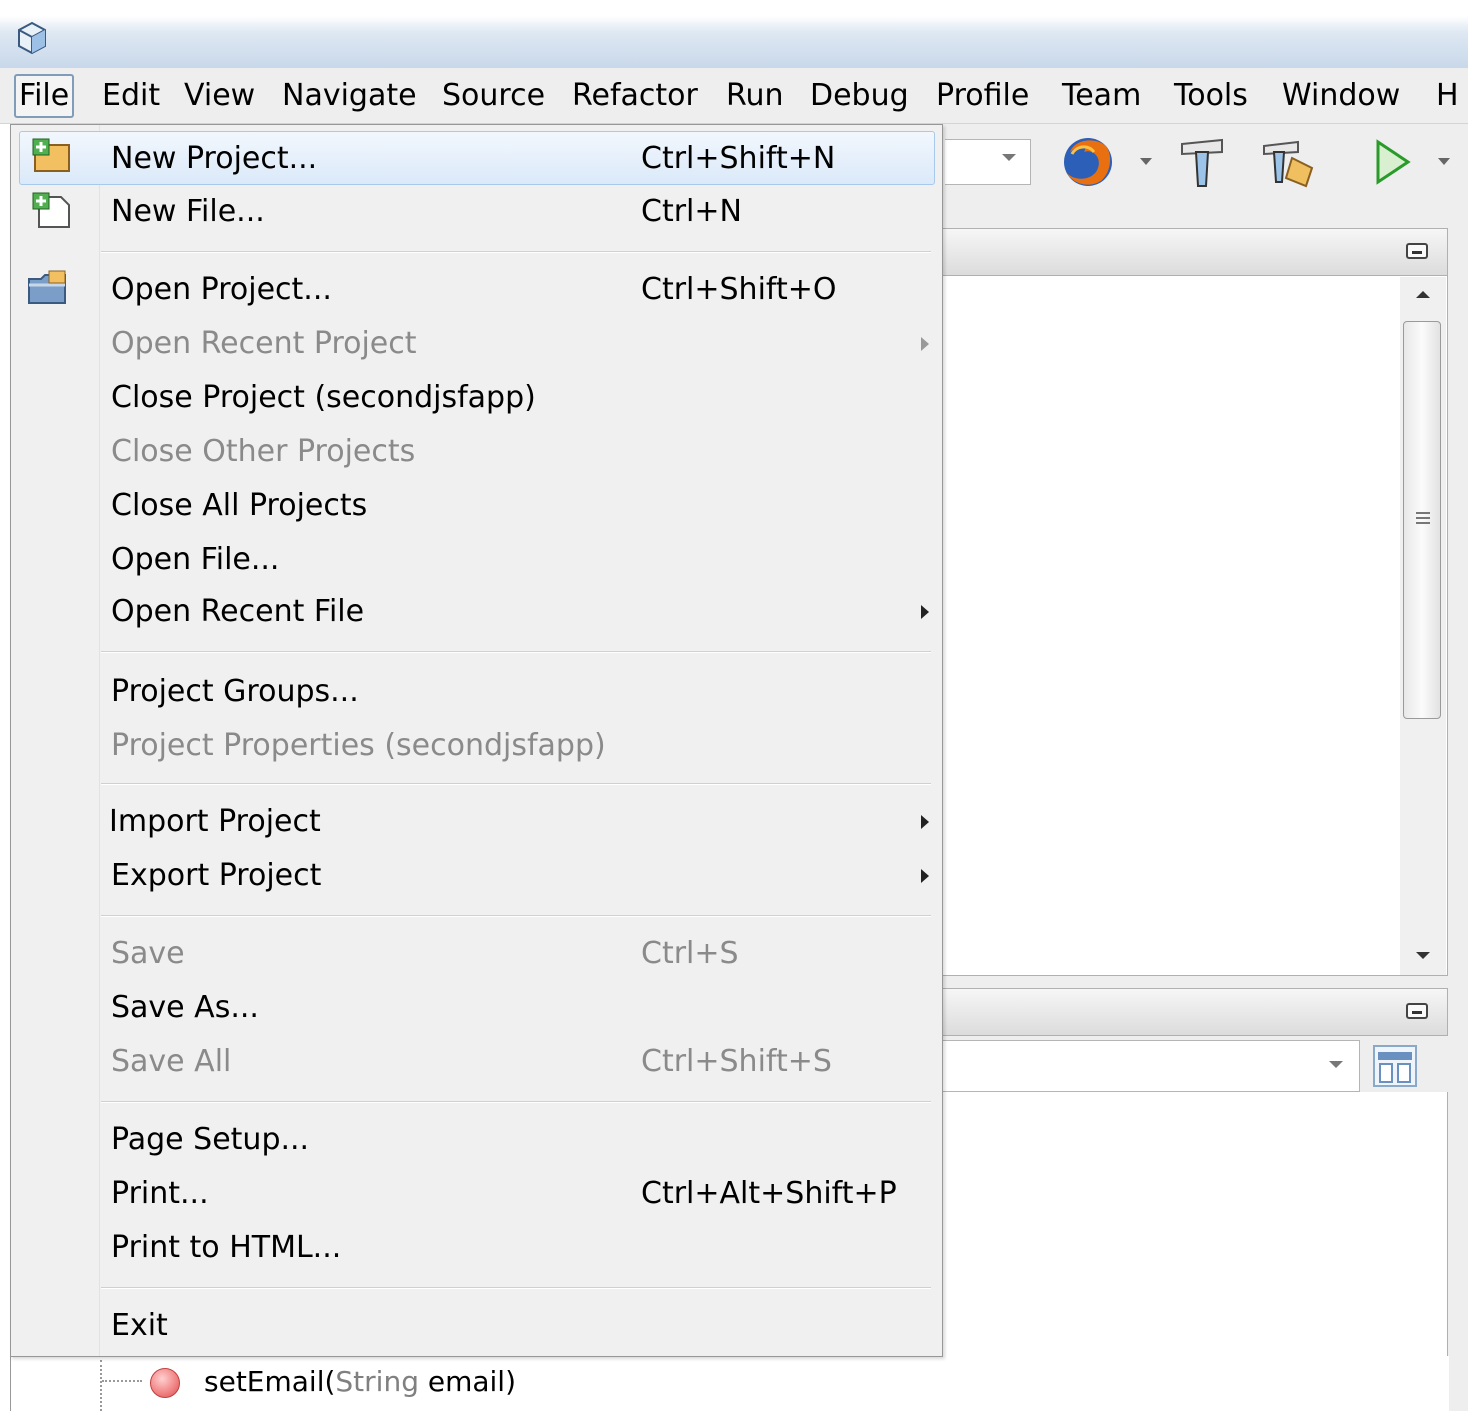  What do you see at coordinates (148, 953) in the screenshot?
I see `menu-item-label: Save` at bounding box center [148, 953].